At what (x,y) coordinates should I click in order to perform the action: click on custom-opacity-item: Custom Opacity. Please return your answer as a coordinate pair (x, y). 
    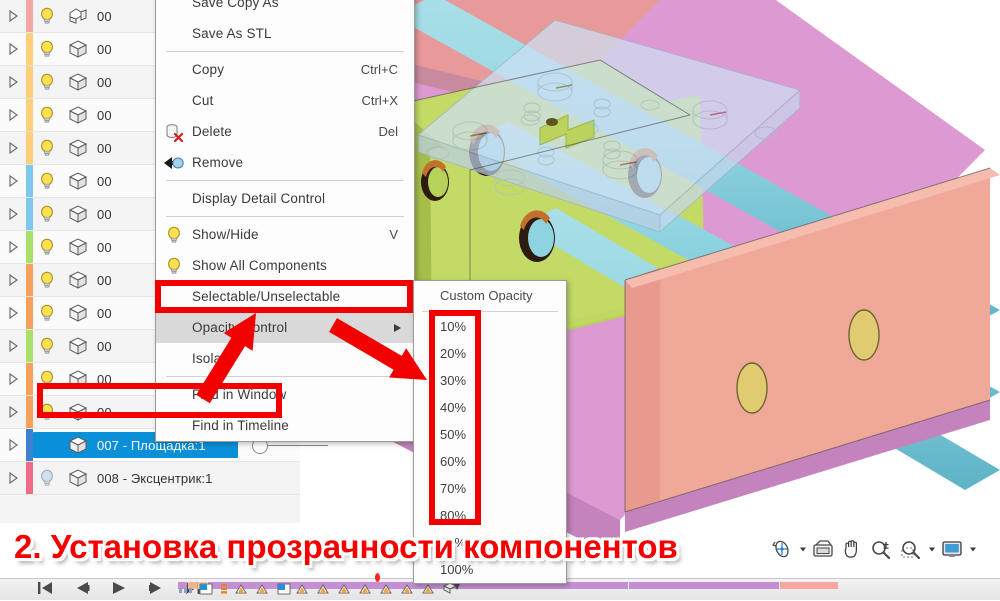
    Looking at the image, I should click on (490, 295).